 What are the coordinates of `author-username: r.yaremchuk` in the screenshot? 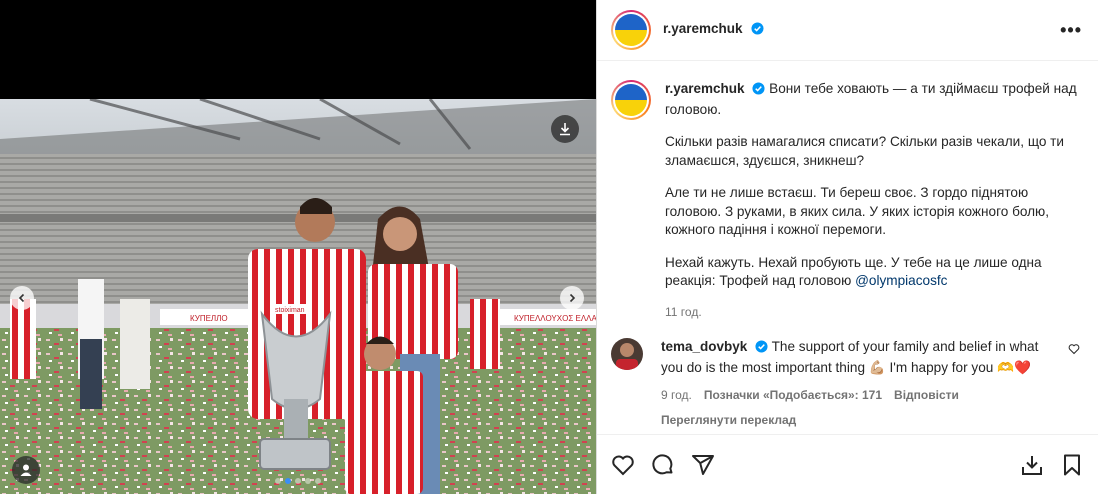 It's located at (703, 28).